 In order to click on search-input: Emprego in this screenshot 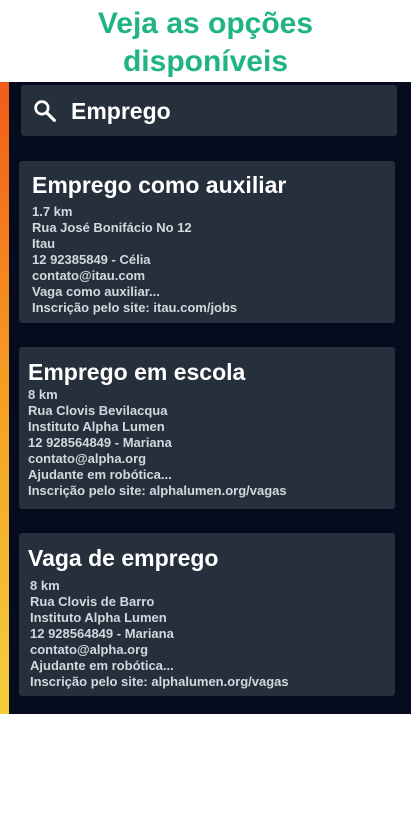, I will do `click(121, 111)`.